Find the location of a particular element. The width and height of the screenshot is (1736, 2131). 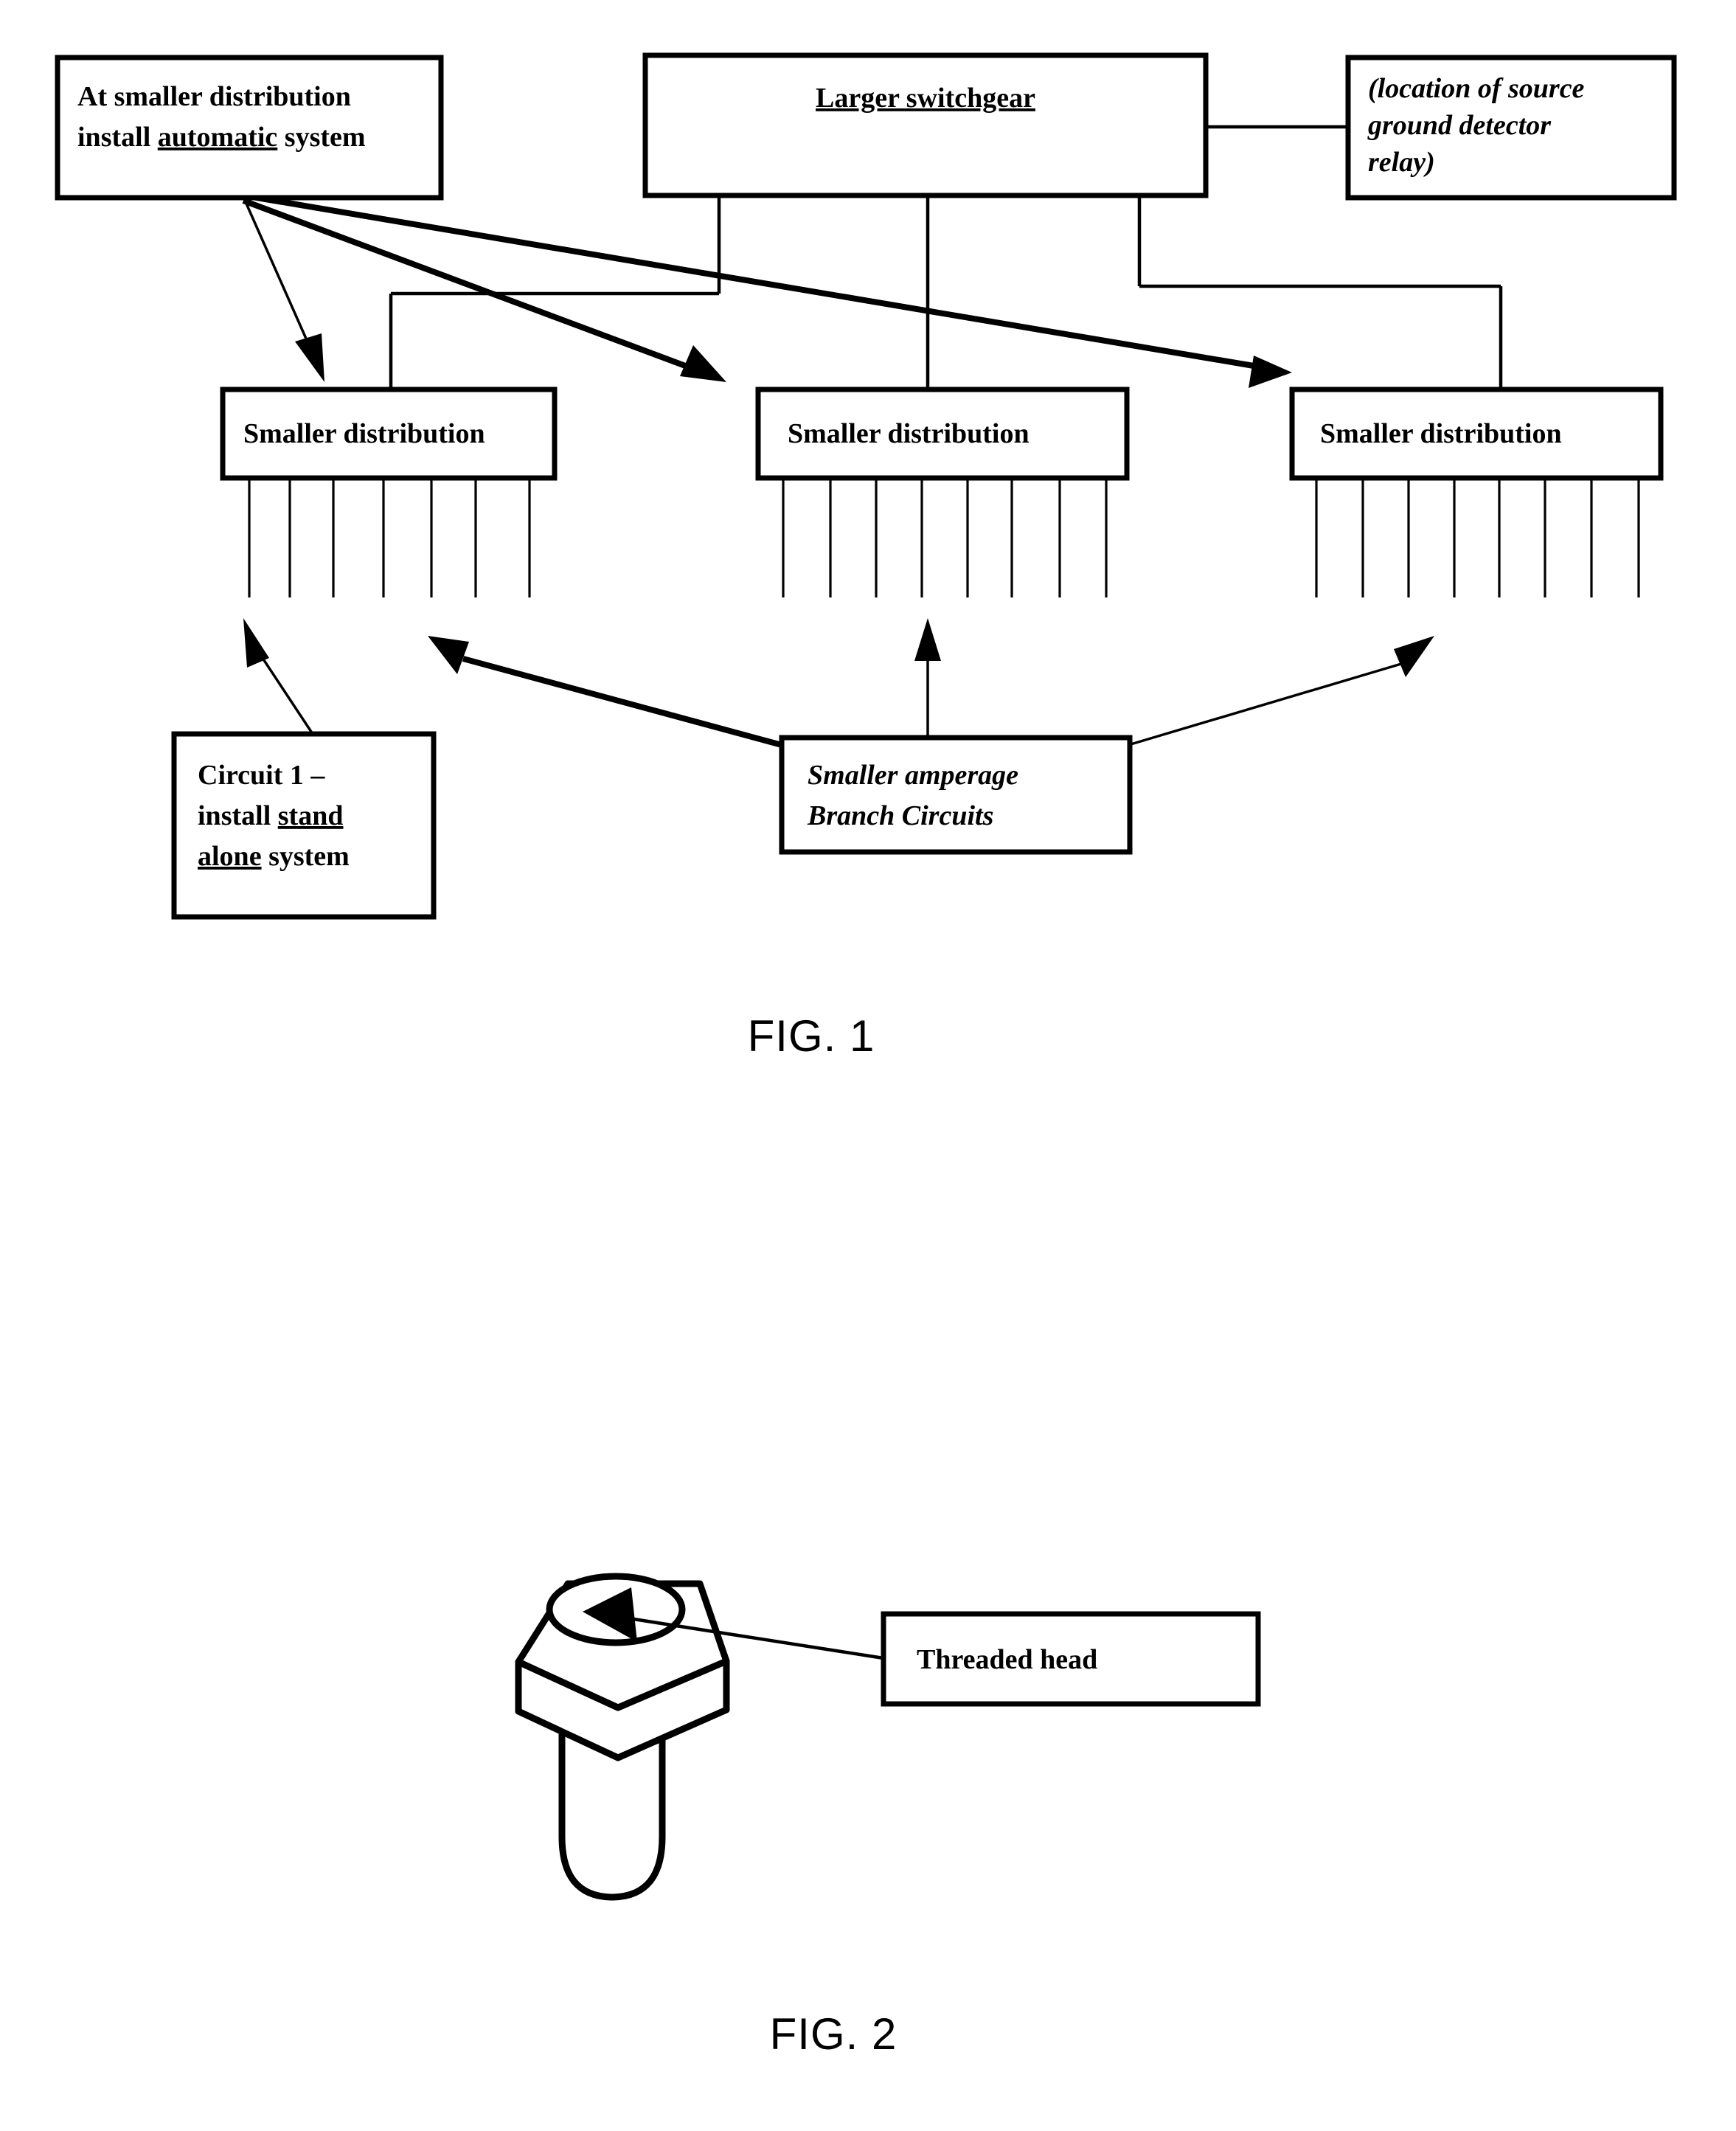

smaller-distribution-box-right: Smaller distribution is located at coordinates (1477, 434).